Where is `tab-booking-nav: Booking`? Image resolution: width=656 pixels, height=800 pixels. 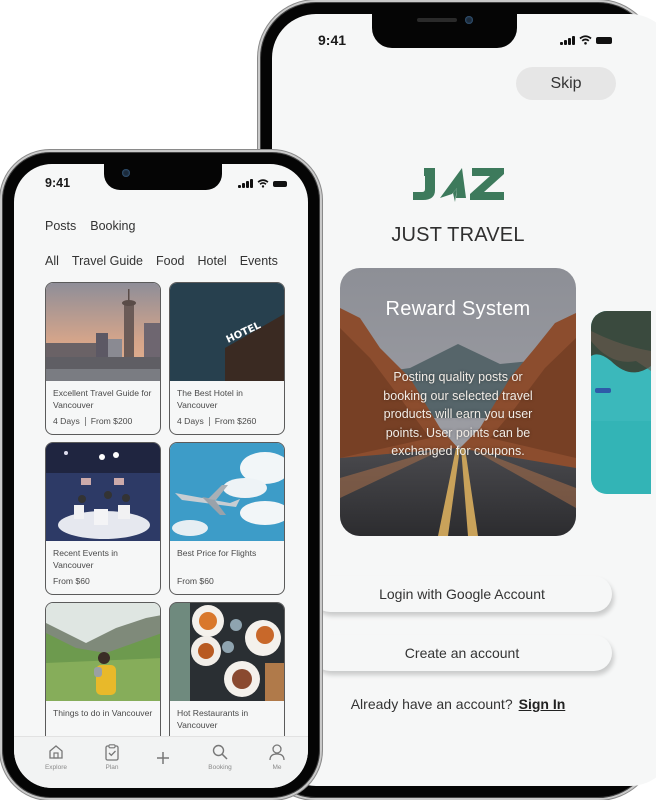 tab-booking-nav: Booking is located at coordinates (220, 757).